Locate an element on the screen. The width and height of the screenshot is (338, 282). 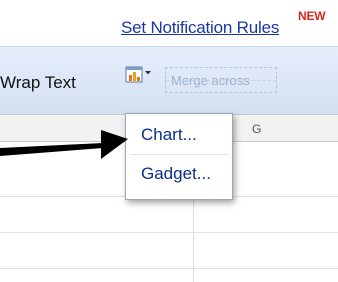
insert-chart-button is located at coordinates (138, 75).